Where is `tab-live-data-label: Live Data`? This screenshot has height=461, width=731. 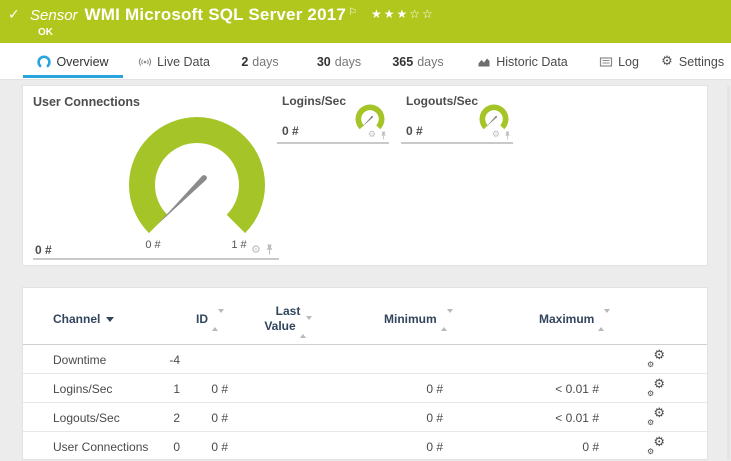
tab-live-data-label: Live Data is located at coordinates (183, 61).